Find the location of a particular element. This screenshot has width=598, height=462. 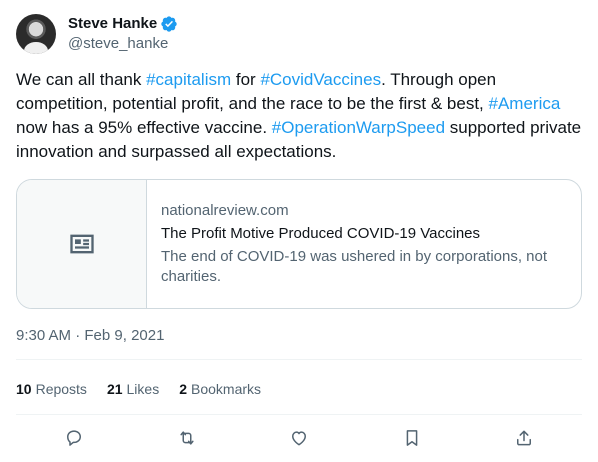

article-icon is located at coordinates (81, 244).